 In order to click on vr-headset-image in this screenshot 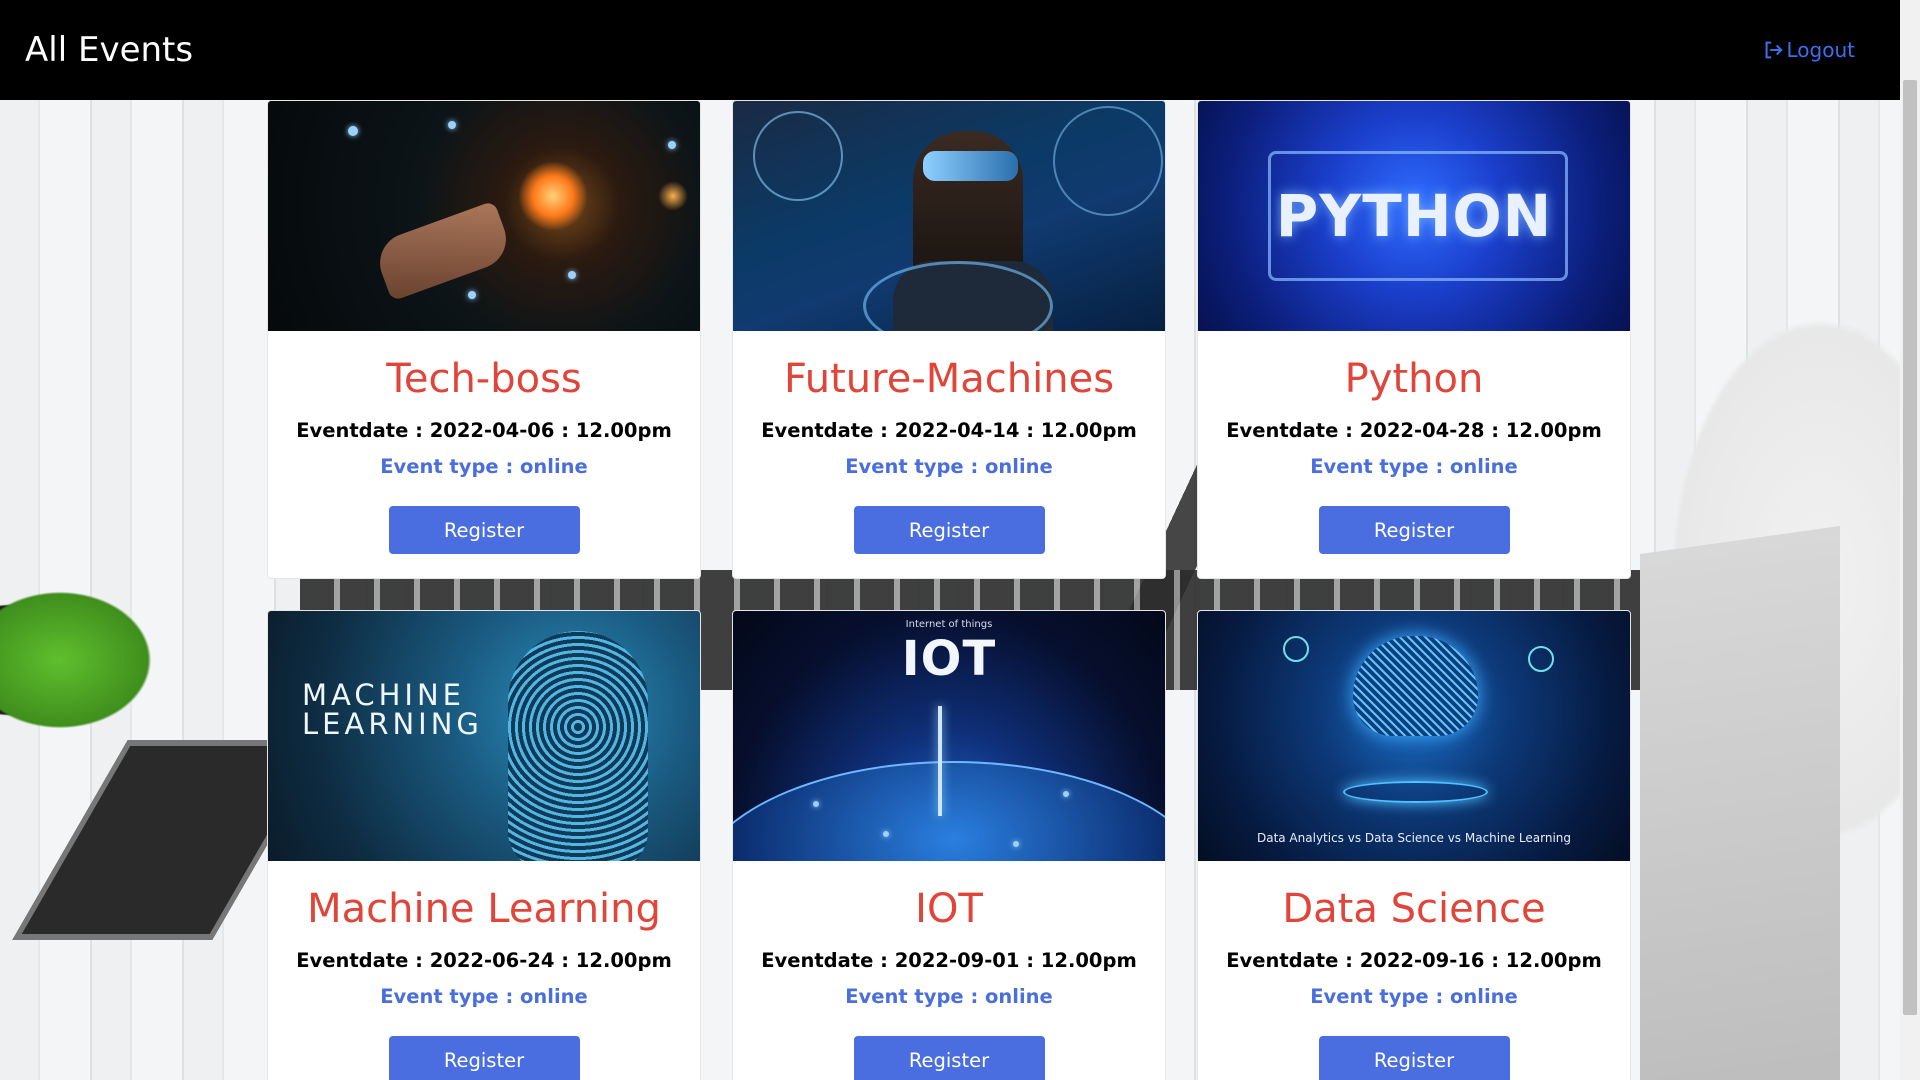, I will do `click(949, 216)`.